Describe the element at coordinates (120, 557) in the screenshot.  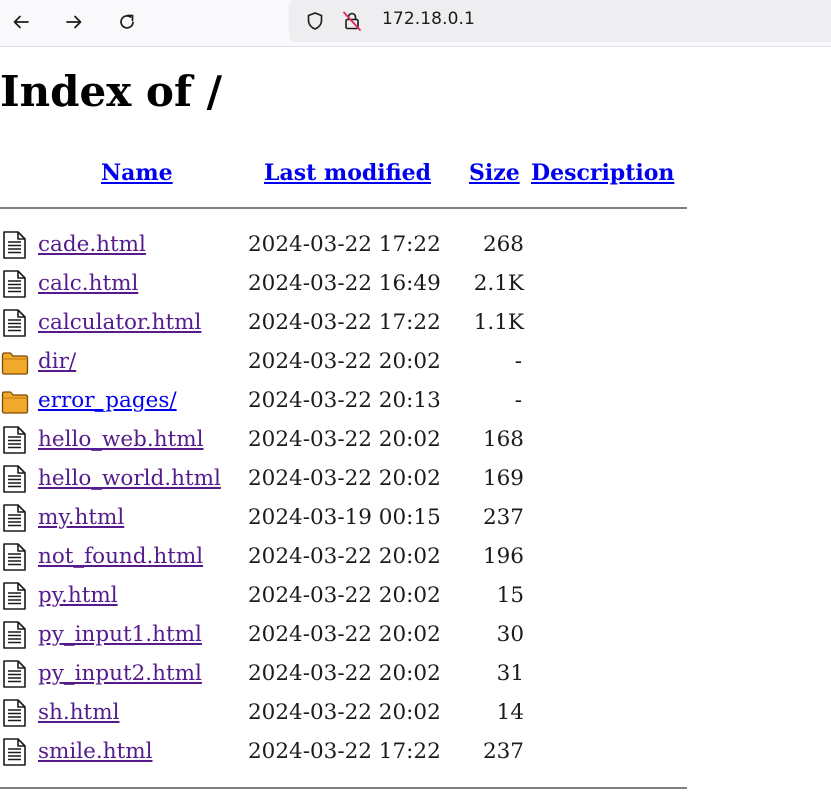
I see `file-link: not_found.html` at that location.